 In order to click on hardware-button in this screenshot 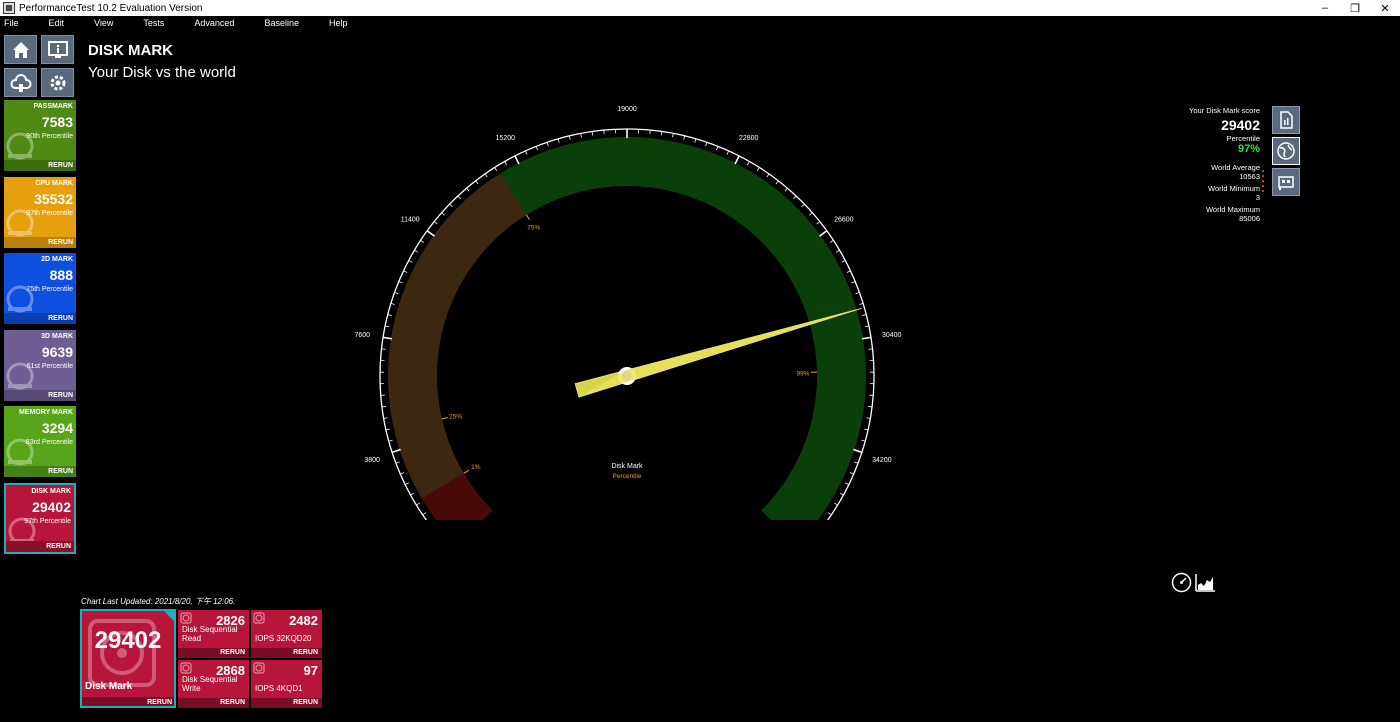, I will do `click(1286, 182)`.